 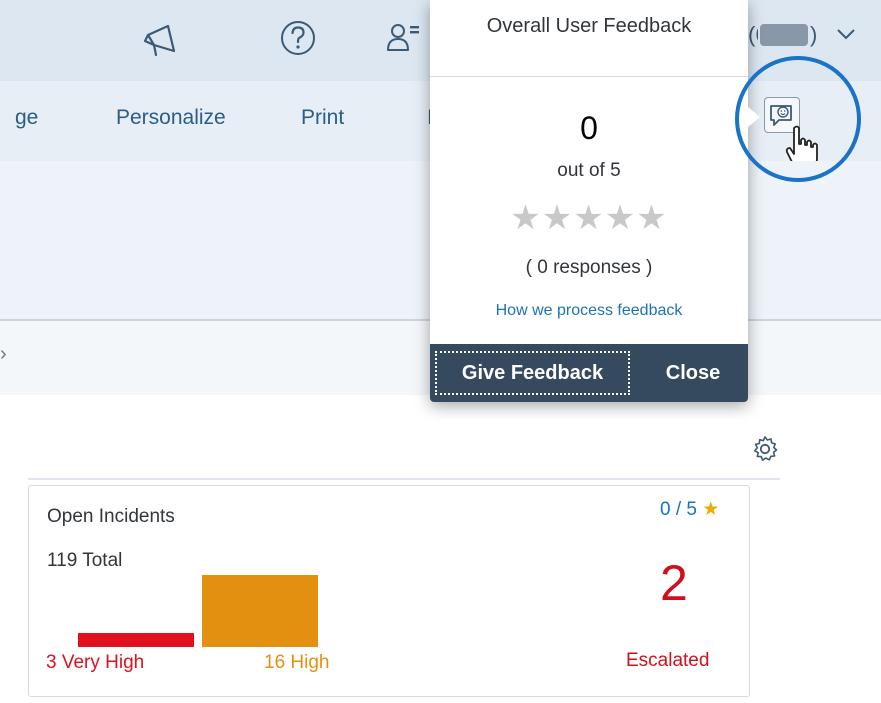 I want to click on toolbar-item-print: Print, so click(x=322, y=118).